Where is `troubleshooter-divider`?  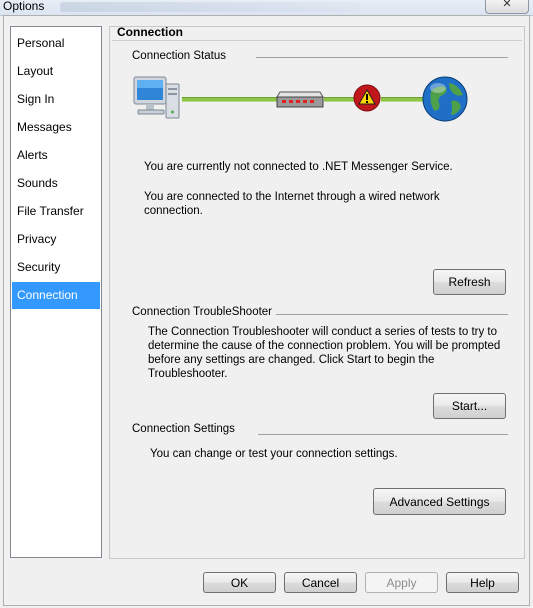 troubleshooter-divider is located at coordinates (392, 314).